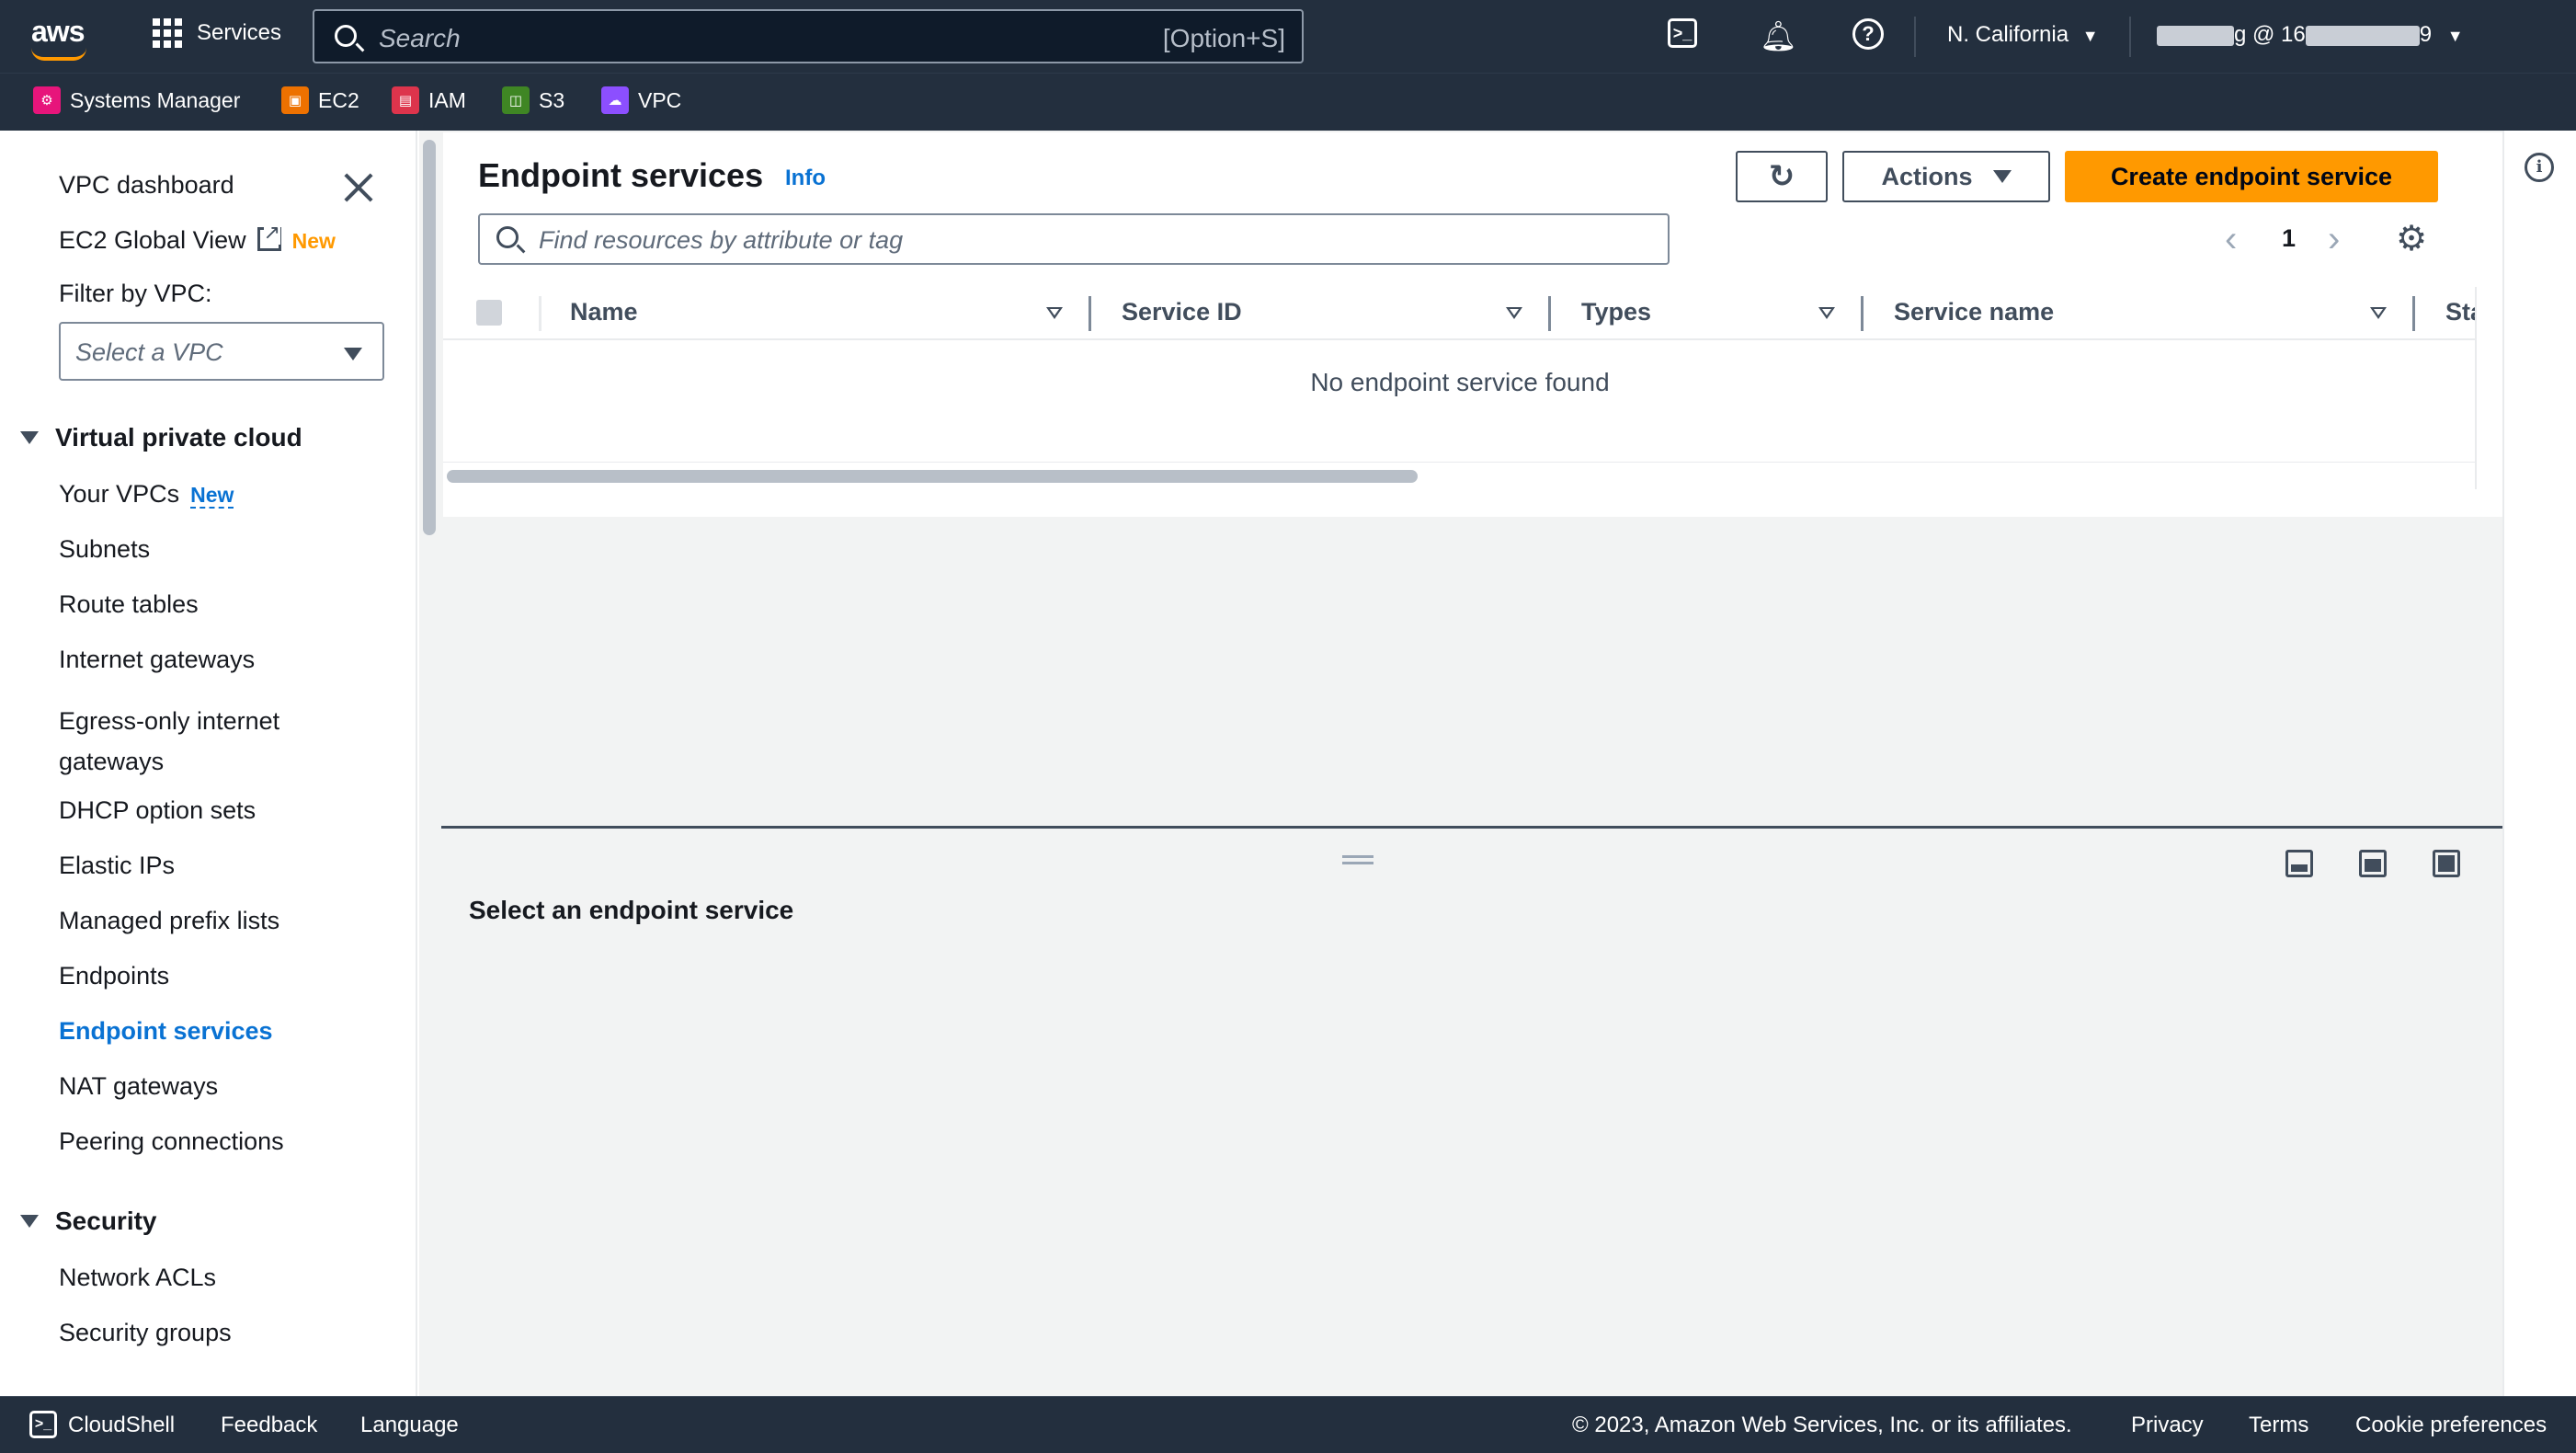  Describe the element at coordinates (338, 99) in the screenshot. I see `favorite-label: EC2` at that location.